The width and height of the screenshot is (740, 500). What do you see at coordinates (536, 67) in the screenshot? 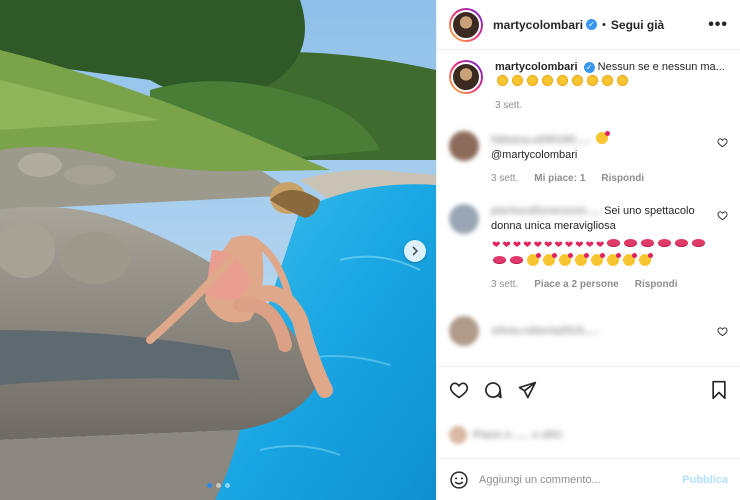
I see `caption-username: martycolombari` at bounding box center [536, 67].